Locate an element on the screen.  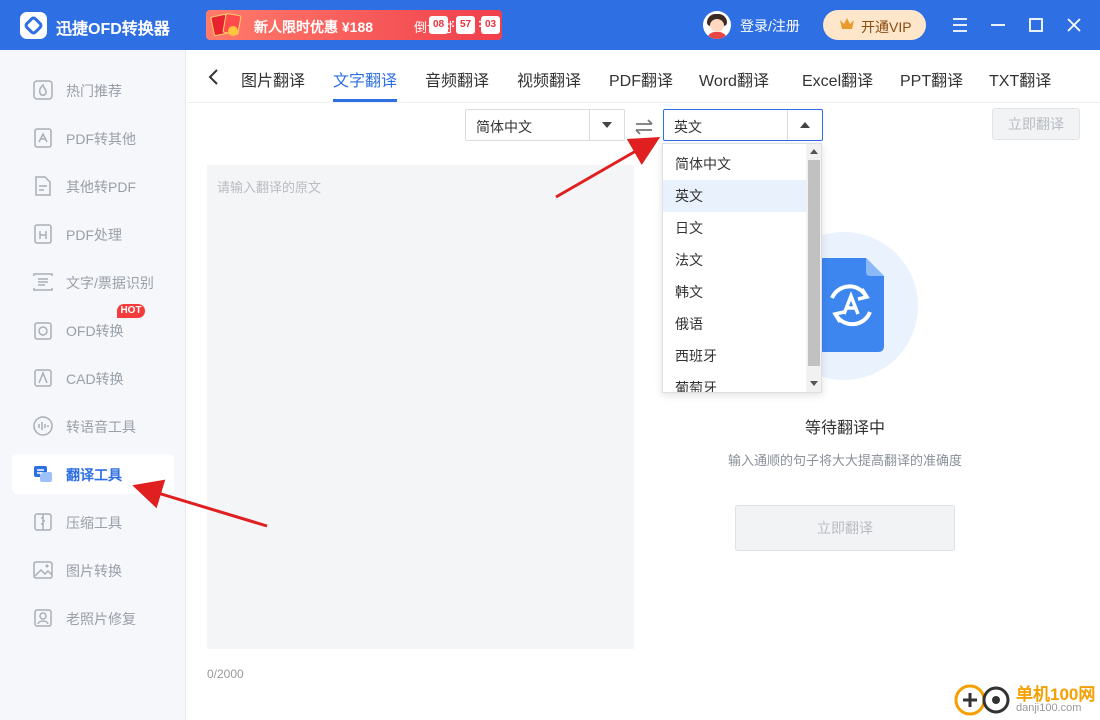
sidebar-item-pdf-to-other: PDF转其他 is located at coordinates (93, 138).